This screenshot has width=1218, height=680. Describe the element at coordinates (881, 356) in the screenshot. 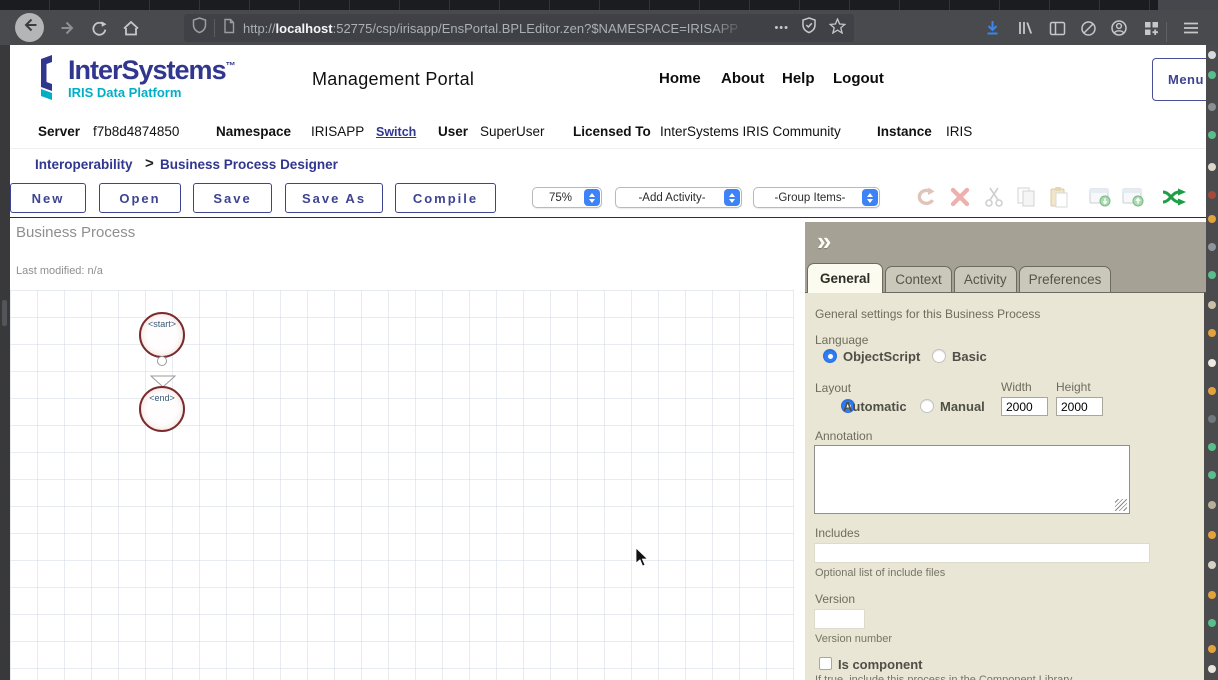

I see `language-objectscript-label: ObjectScript` at that location.